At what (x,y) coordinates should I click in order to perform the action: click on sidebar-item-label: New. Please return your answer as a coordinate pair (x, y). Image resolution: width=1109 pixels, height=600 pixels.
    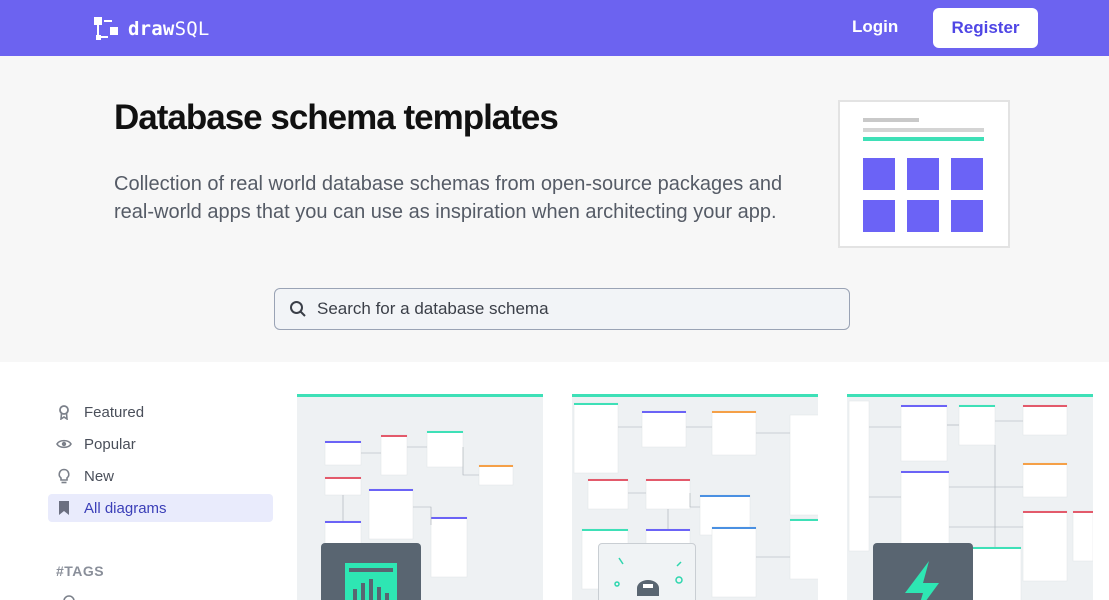
    Looking at the image, I should click on (99, 476).